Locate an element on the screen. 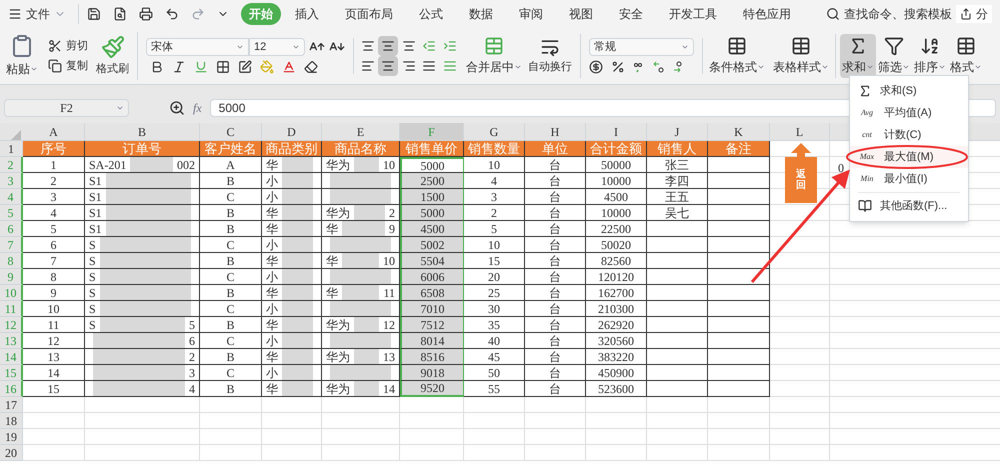 This screenshot has height=466, width=1000. copy-button: 复制 is located at coordinates (68, 66).